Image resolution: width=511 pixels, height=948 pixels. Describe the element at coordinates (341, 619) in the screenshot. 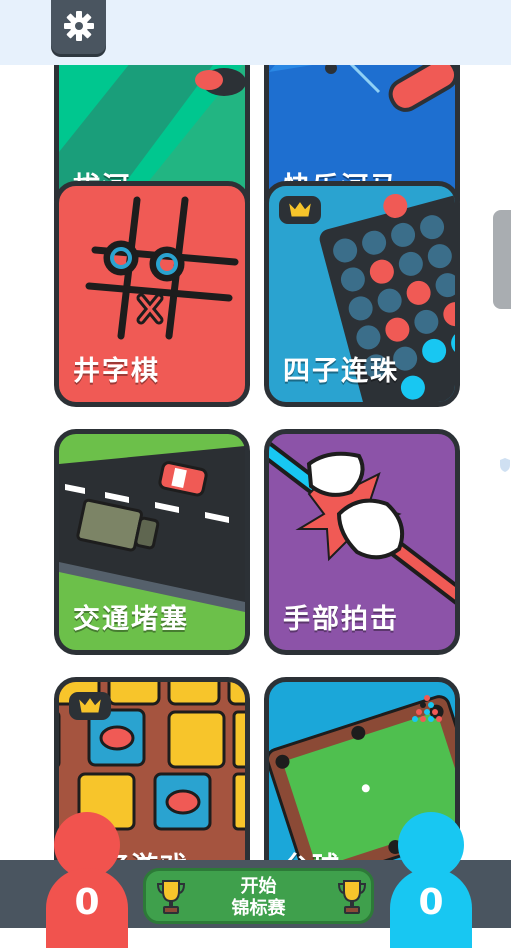

I see `game-label: 手部拍击` at that location.